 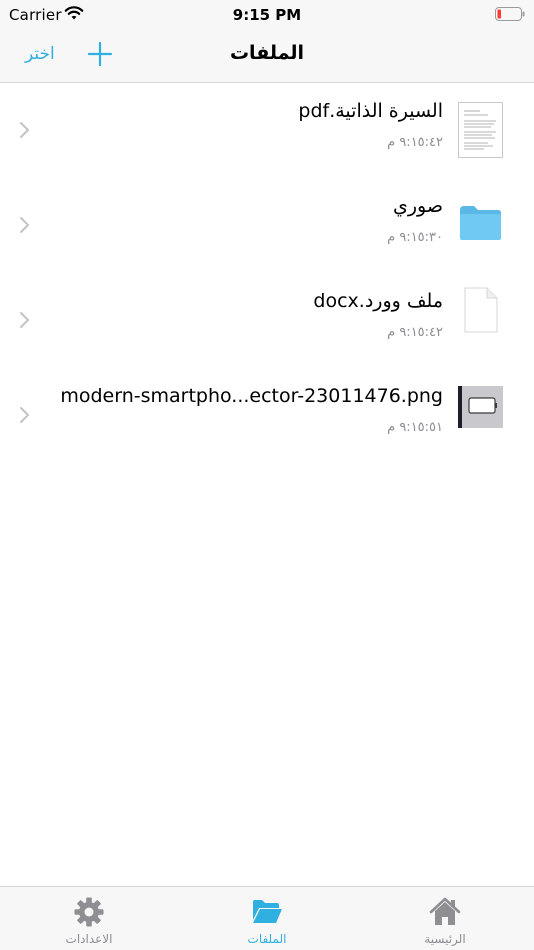 I want to click on tab-bar: الاعدادات الملفات الرئيسية, so click(x=267, y=918).